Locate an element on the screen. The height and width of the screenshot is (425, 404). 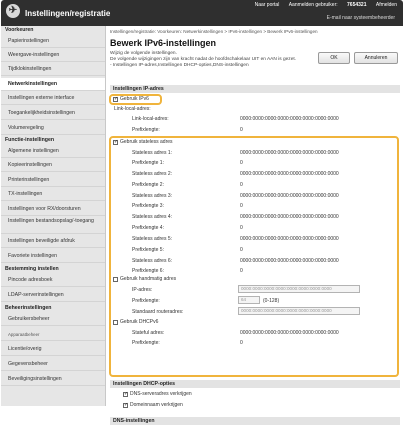
sidebar-item-rx-forward: Instellingen voor RX/doorsturen is located at coordinates (53, 209).